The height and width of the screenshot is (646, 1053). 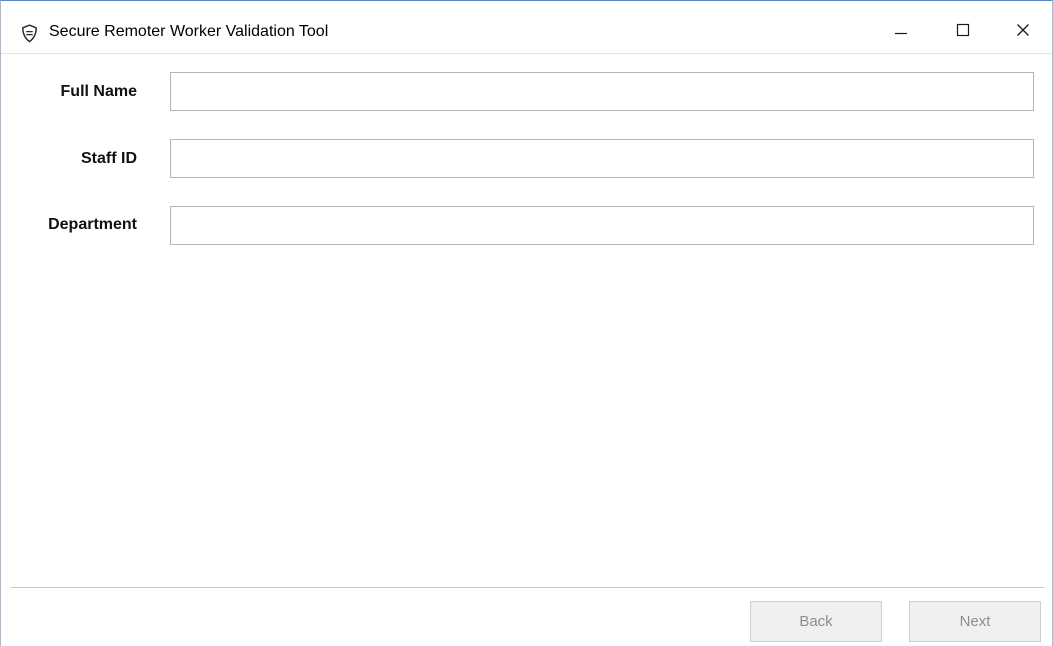 I want to click on maximize-button, so click(x=963, y=32).